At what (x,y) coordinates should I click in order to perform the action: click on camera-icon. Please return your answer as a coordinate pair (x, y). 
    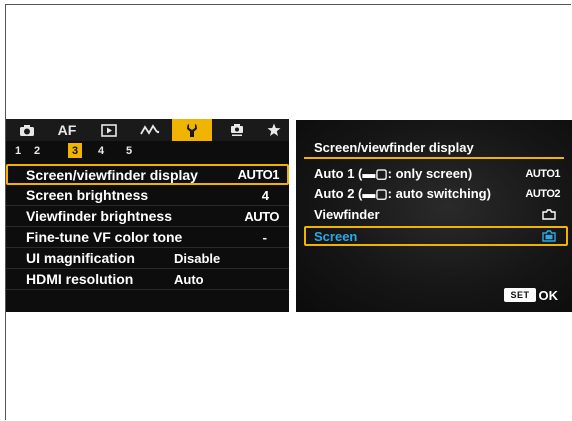
    Looking at the image, I should click on (27, 130).